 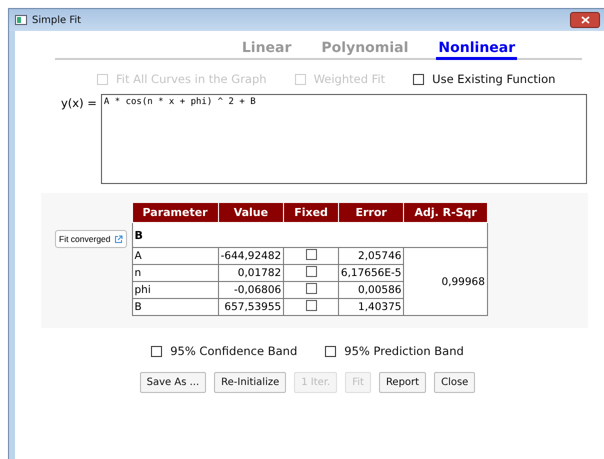 What do you see at coordinates (477, 49) in the screenshot?
I see `tab: Nonlinear` at bounding box center [477, 49].